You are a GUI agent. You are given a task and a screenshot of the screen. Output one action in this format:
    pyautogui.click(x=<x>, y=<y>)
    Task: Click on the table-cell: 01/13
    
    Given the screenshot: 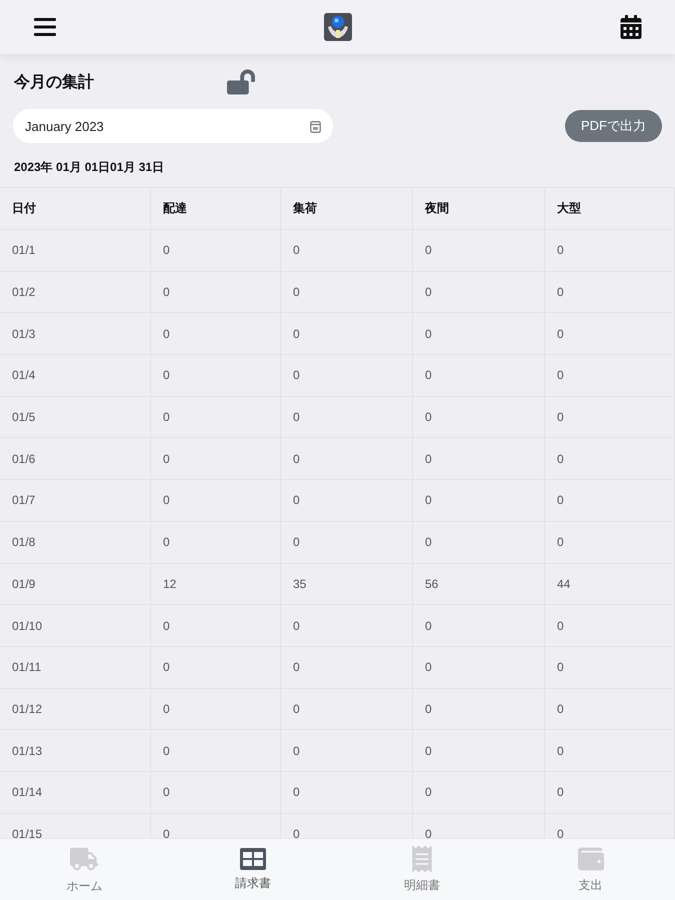 What is the action you would take?
    pyautogui.click(x=75, y=751)
    